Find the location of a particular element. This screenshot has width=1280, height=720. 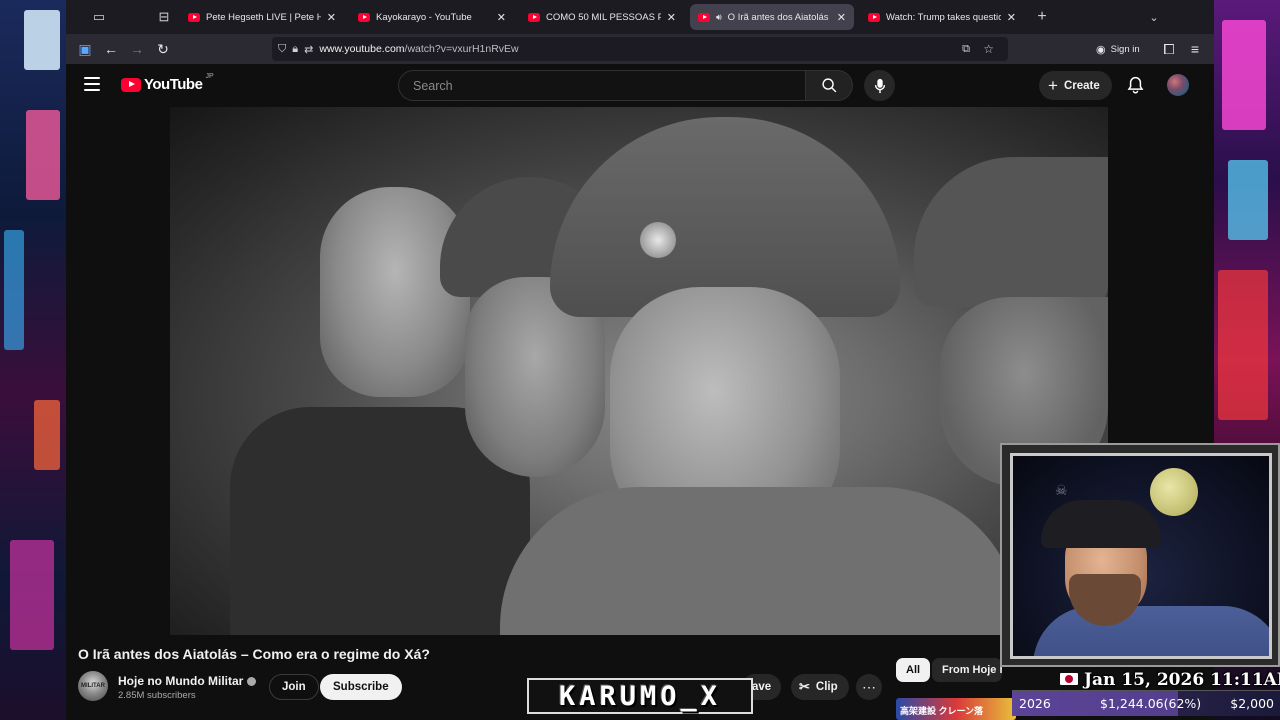

youtube-logo: YouTube JP is located at coordinates (167, 83).